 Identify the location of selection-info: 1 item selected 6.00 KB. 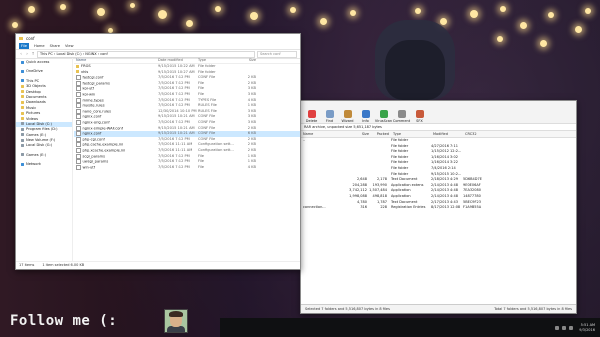
(63, 265).